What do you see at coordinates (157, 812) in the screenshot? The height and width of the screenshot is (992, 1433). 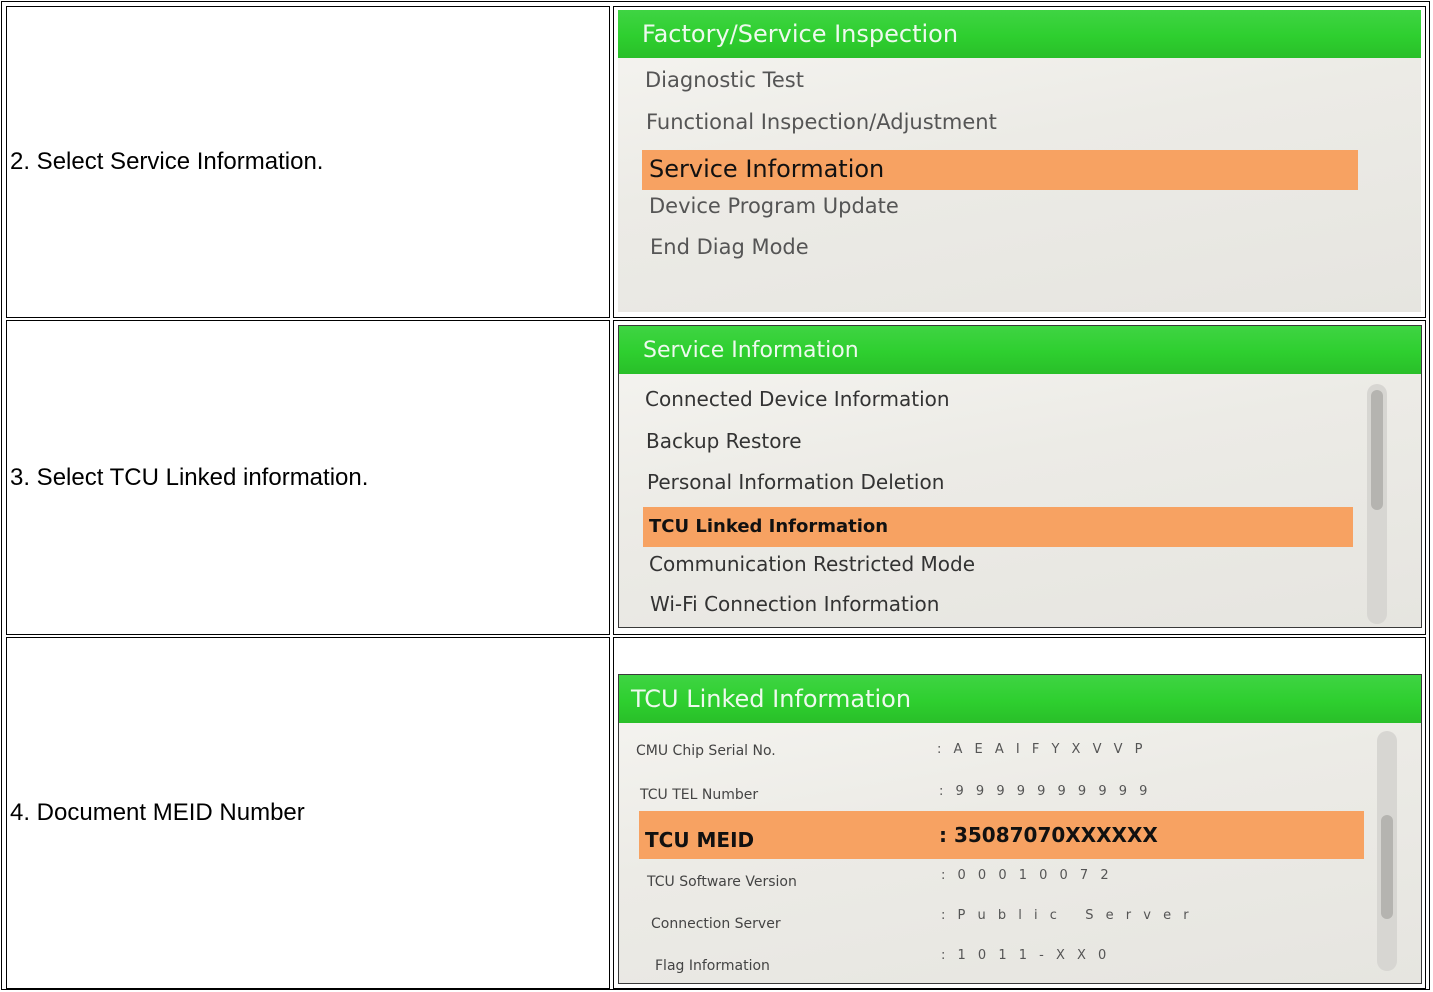 I see `step-text: 4. Document MEID Number` at bounding box center [157, 812].